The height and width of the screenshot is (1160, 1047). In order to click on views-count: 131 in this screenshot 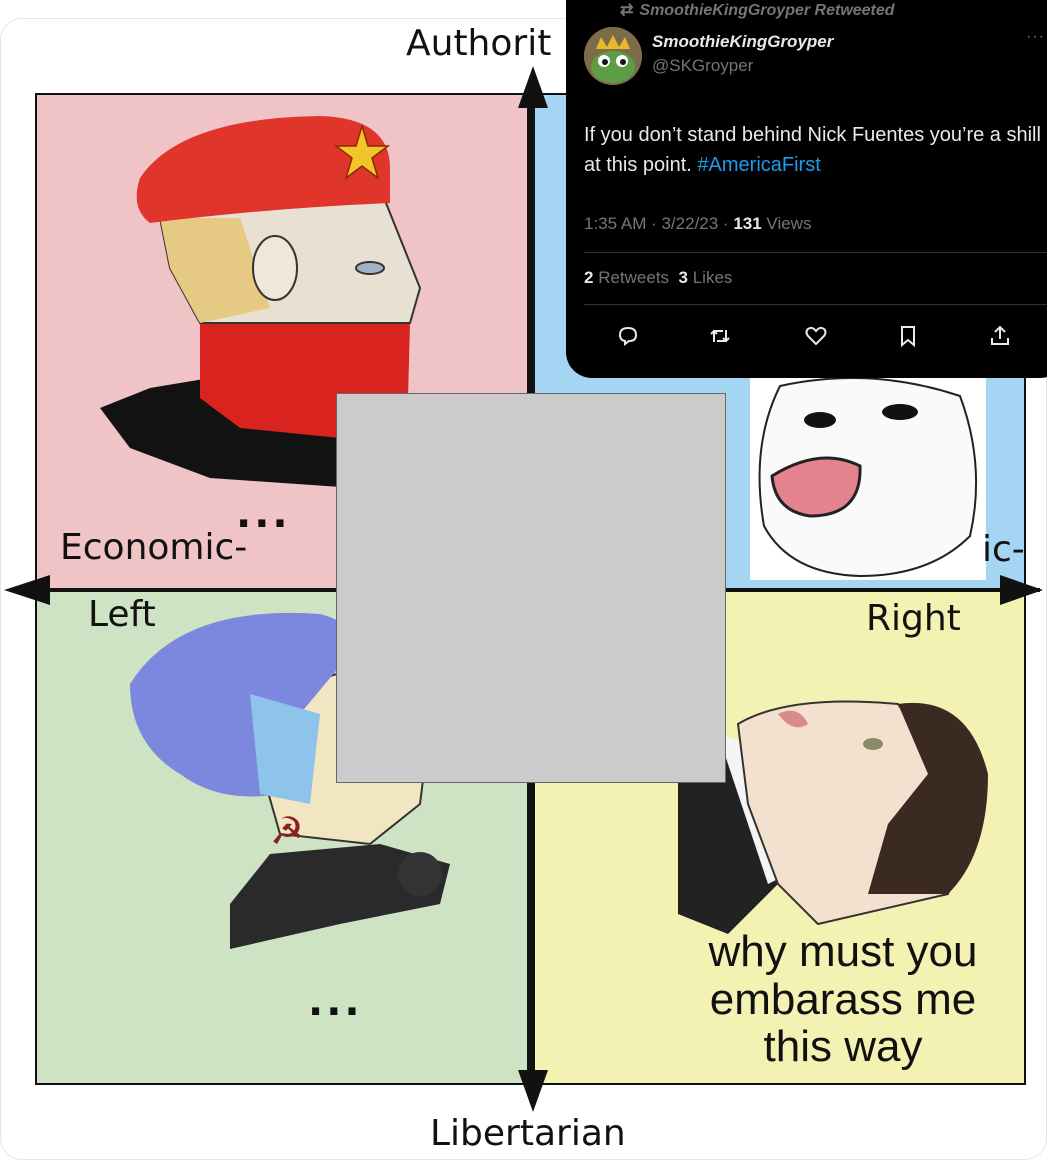, I will do `click(747, 223)`.